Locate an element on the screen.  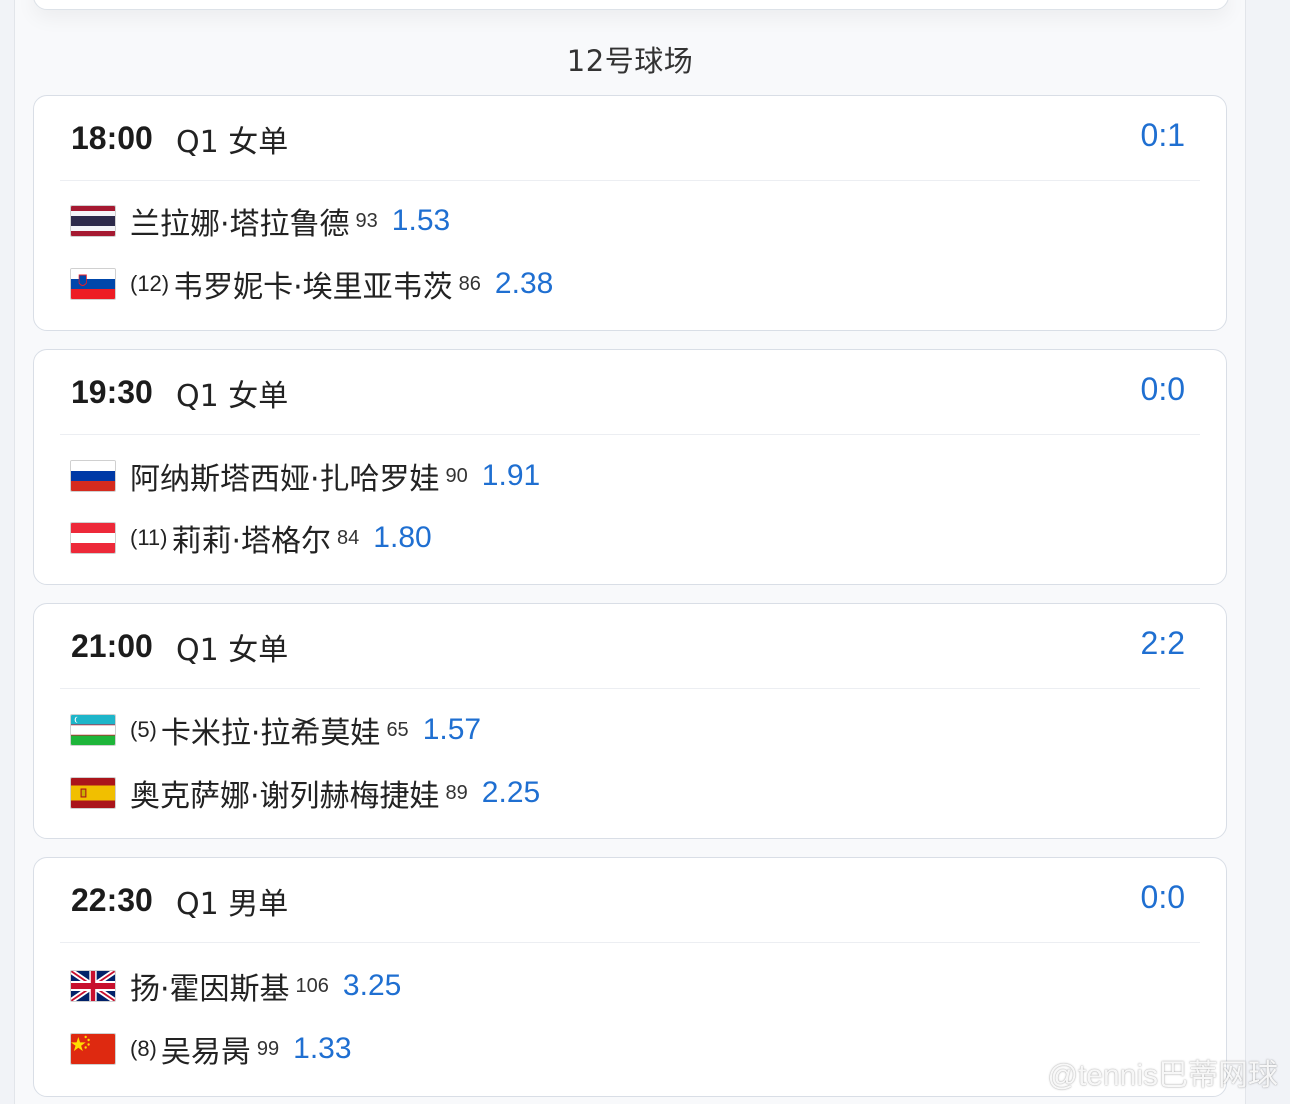
player-odds: 1.53 is located at coordinates (421, 220).